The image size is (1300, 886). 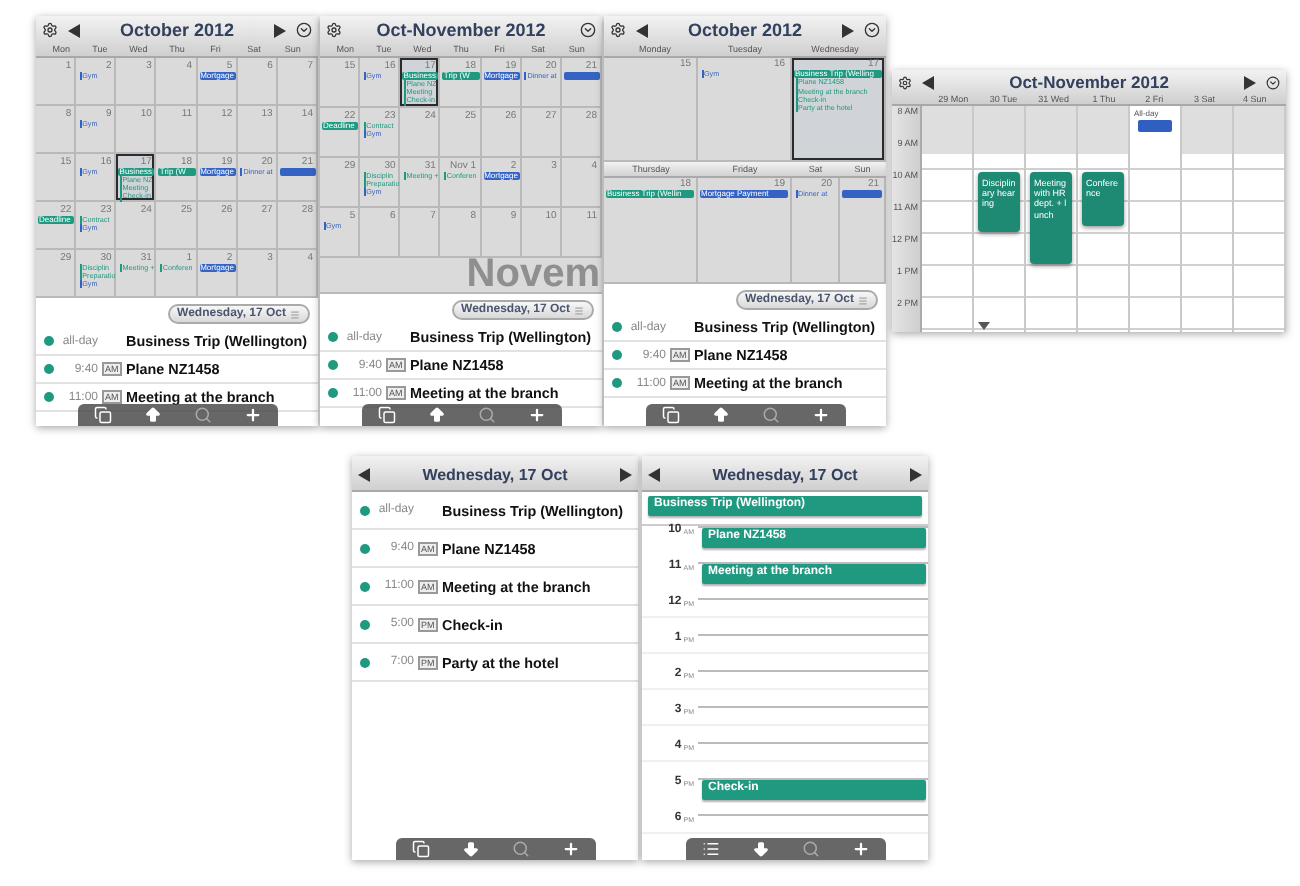 What do you see at coordinates (534, 275) in the screenshot?
I see `month-watermark: Novem` at bounding box center [534, 275].